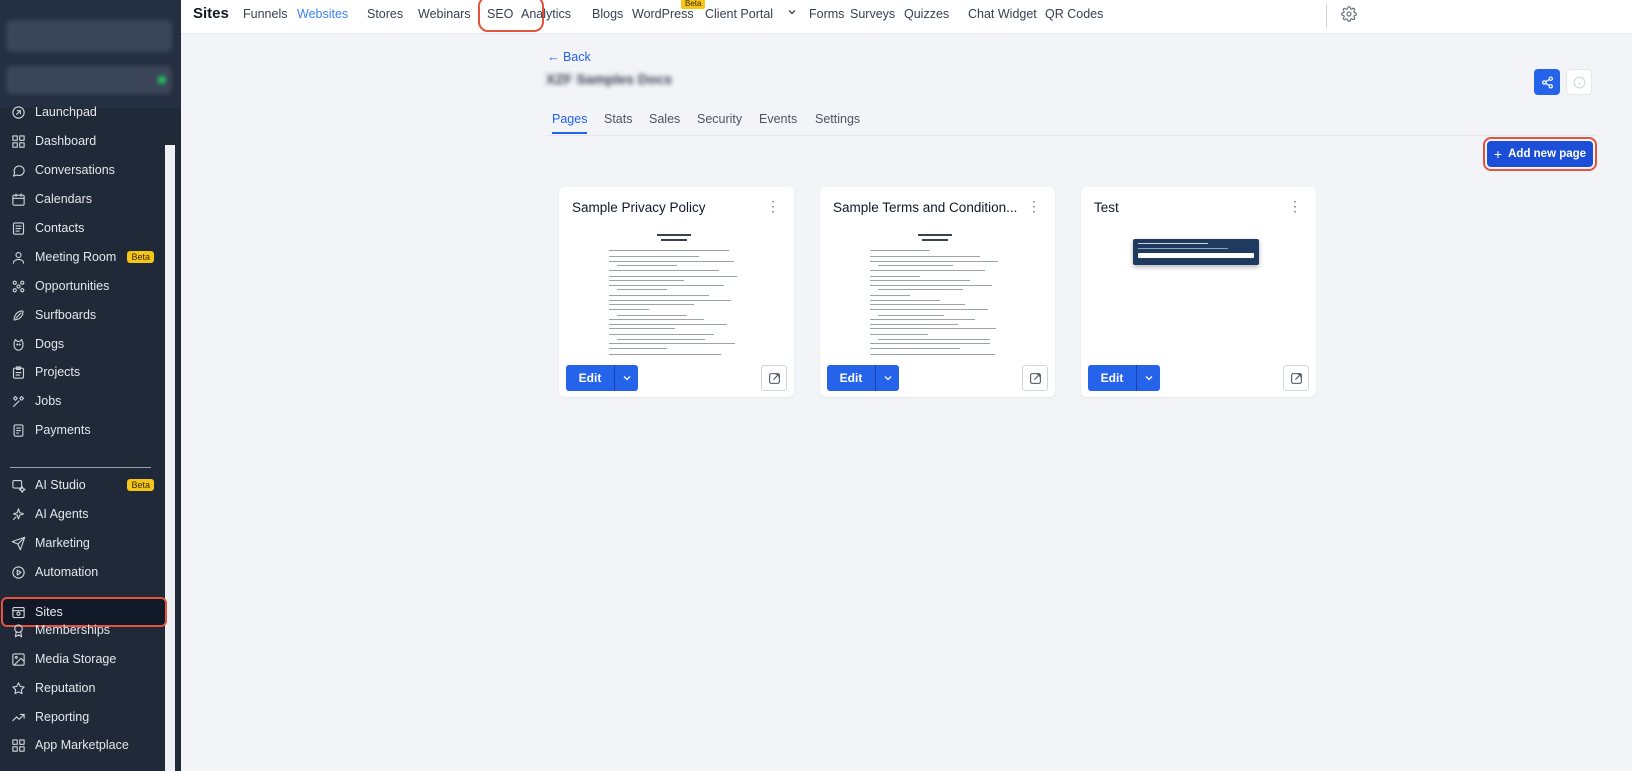  What do you see at coordinates (569, 57) in the screenshot?
I see `back-link: ← Back` at bounding box center [569, 57].